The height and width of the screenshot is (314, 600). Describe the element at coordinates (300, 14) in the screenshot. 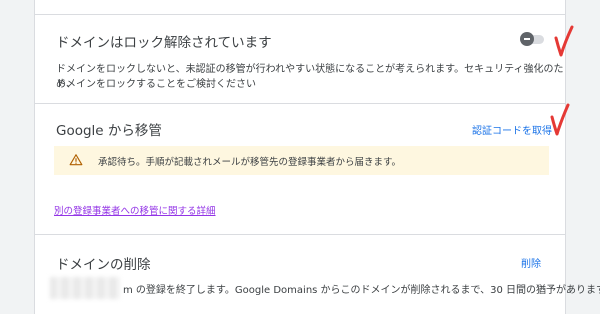

I see `top-divider` at that location.